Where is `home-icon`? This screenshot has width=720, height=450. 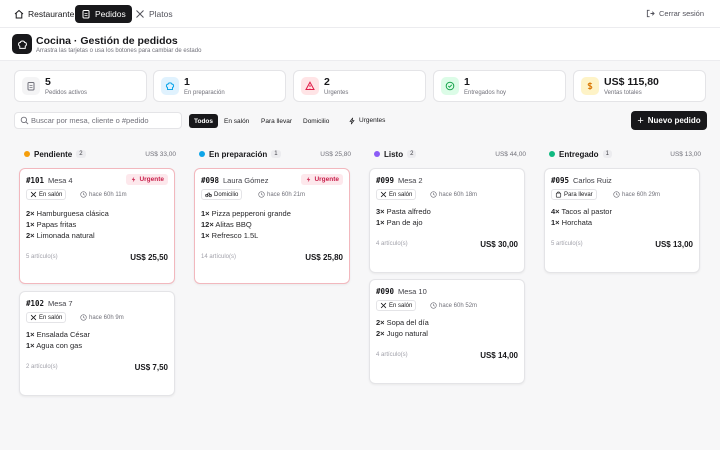 home-icon is located at coordinates (19, 14).